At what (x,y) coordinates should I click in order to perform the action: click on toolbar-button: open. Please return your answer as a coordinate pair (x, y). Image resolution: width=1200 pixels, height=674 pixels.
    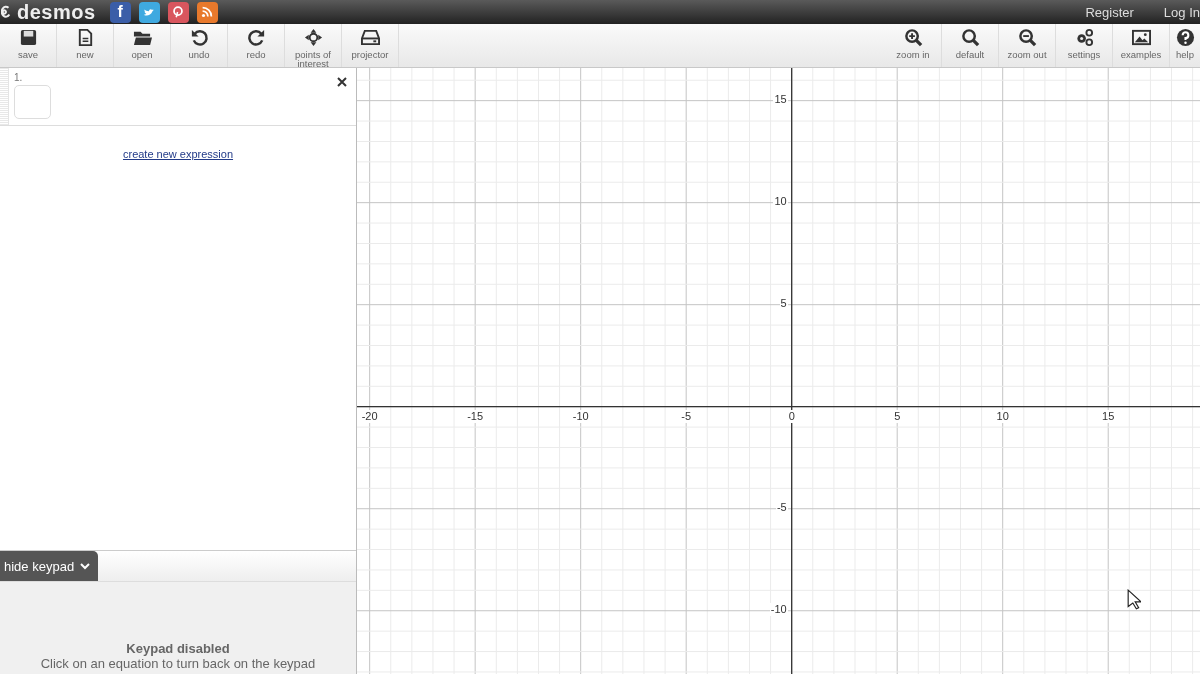
    Looking at the image, I should click on (142, 45).